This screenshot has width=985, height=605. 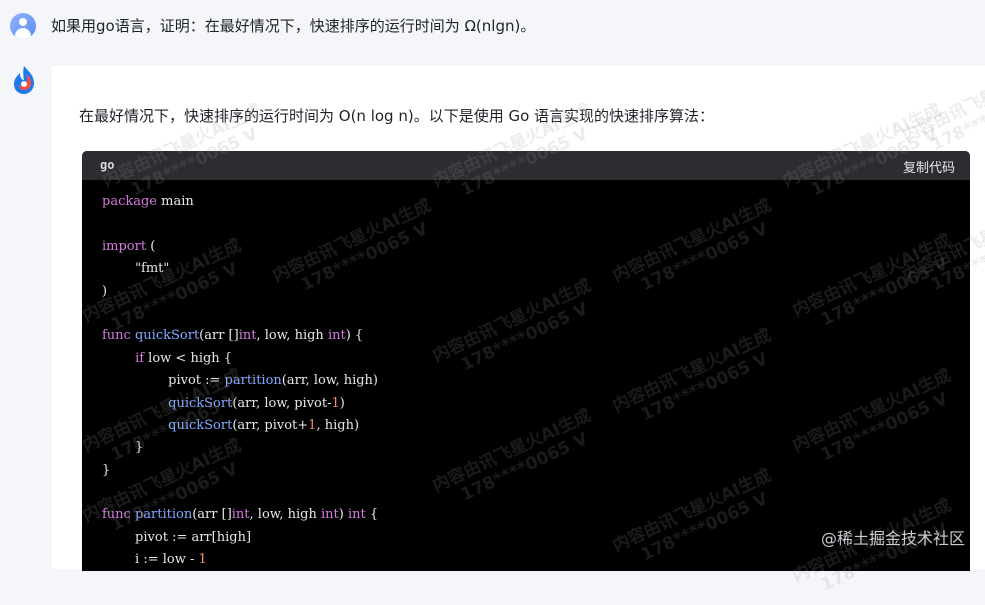 I want to click on code-line: "fmt", so click(x=152, y=269).